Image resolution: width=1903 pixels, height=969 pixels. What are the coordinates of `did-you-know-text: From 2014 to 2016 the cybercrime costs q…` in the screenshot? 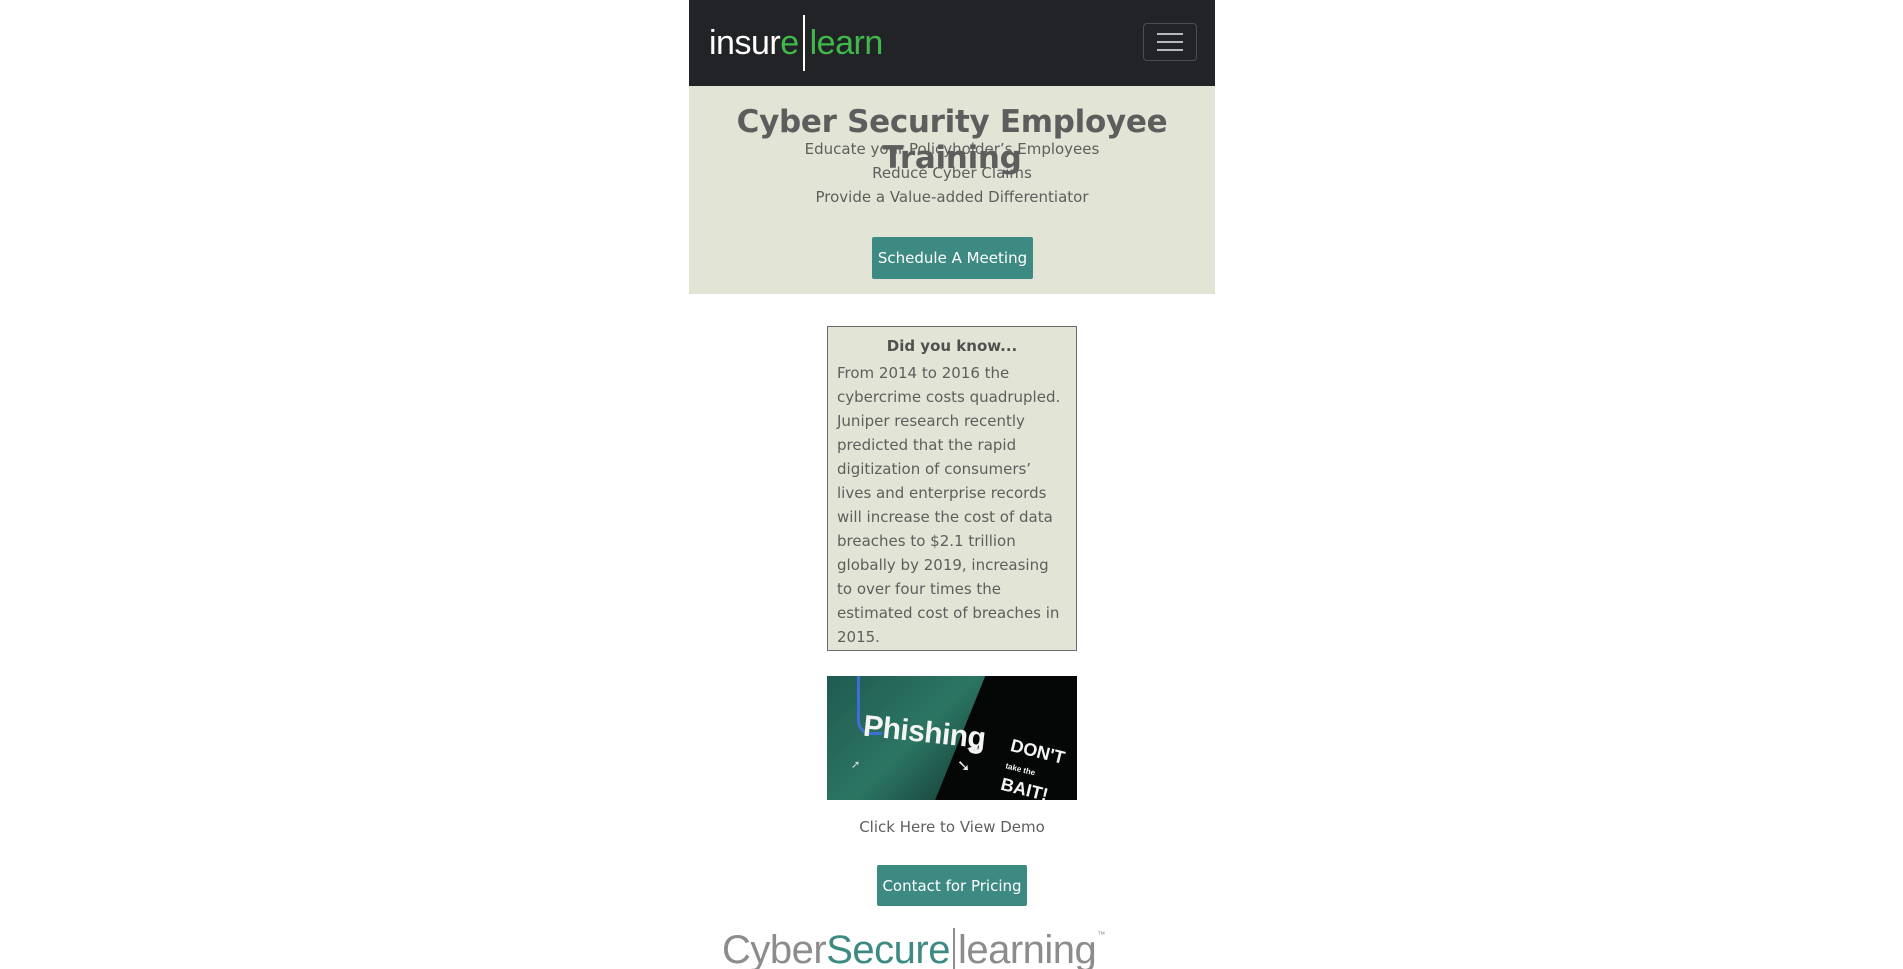 It's located at (949, 505).